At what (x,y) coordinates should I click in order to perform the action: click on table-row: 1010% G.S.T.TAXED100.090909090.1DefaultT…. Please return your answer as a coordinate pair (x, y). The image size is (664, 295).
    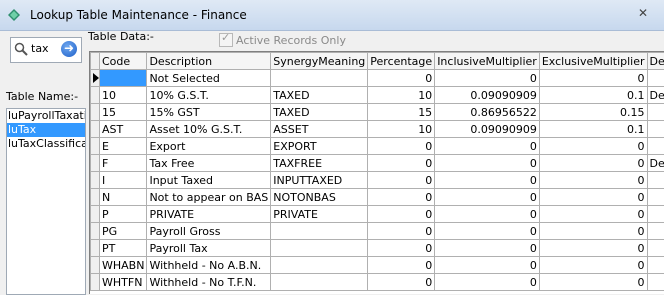
    Looking at the image, I should click on (377, 95).